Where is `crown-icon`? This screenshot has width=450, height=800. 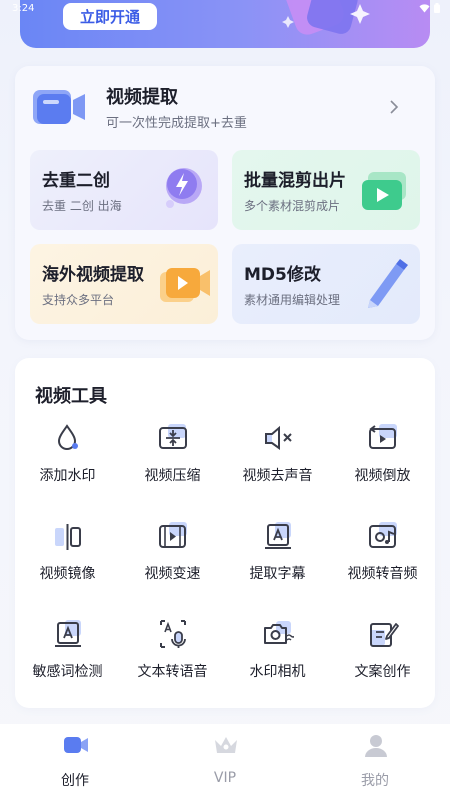
crown-icon is located at coordinates (226, 745).